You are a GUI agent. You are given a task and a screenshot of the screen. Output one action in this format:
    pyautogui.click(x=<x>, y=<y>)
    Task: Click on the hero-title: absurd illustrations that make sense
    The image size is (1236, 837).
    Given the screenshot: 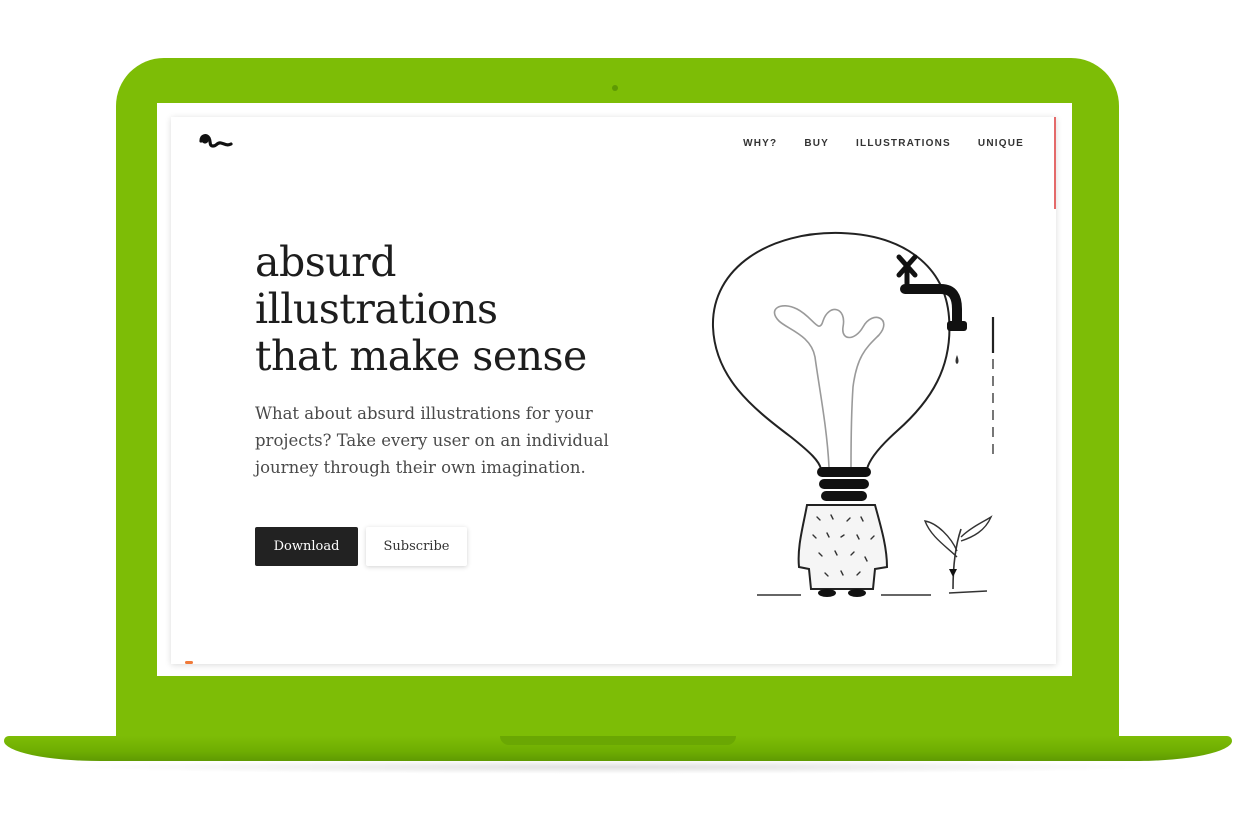 What is the action you would take?
    pyautogui.click(x=465, y=309)
    